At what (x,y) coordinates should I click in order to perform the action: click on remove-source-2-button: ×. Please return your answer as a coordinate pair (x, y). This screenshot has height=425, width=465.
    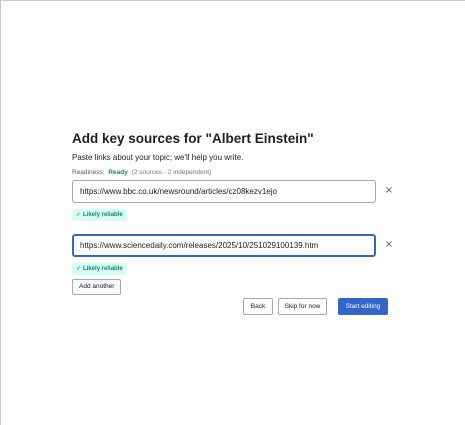
    Looking at the image, I should click on (389, 245).